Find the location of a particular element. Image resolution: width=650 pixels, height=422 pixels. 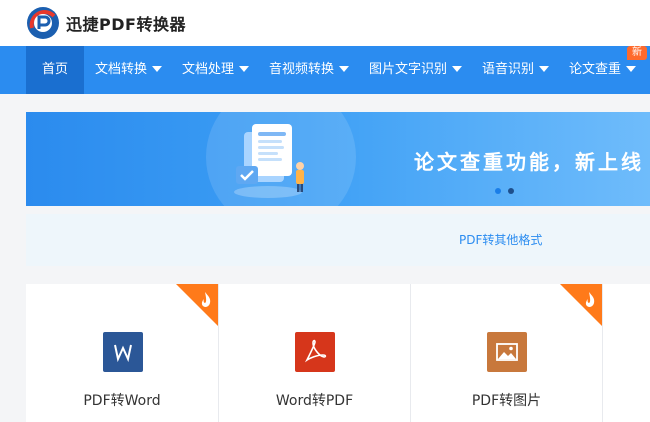

nav-item-av-convert: 音视频转换 is located at coordinates (309, 70).